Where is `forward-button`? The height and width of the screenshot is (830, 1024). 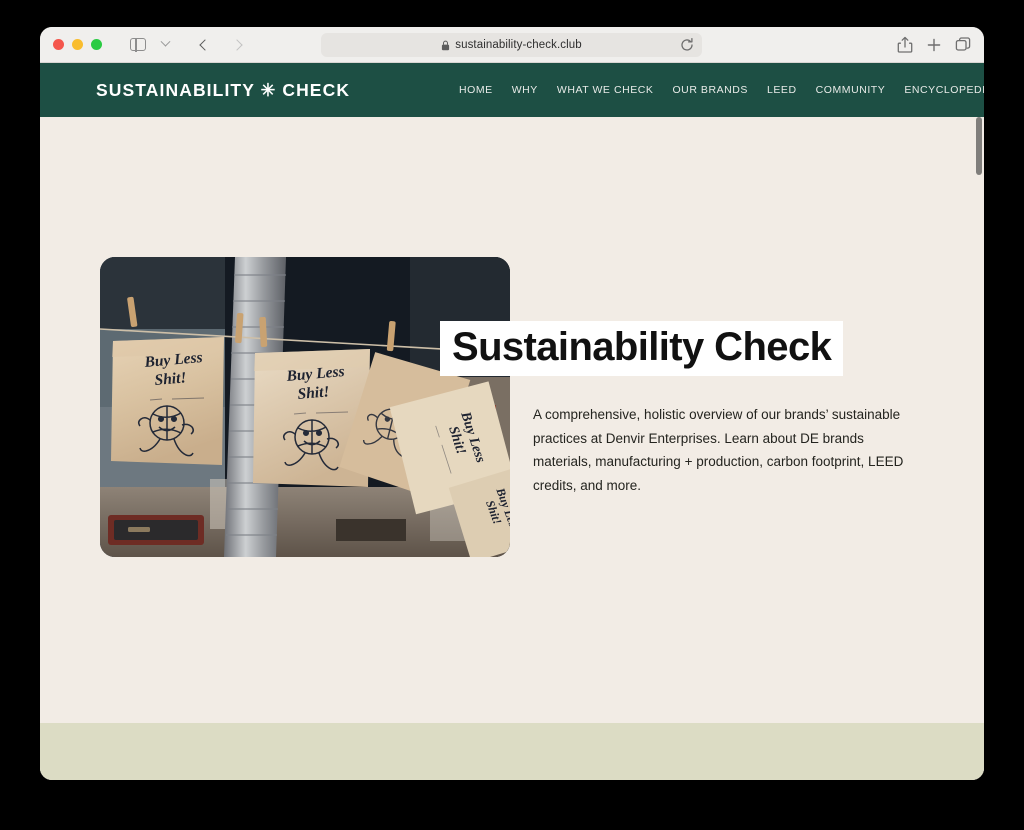 forward-button is located at coordinates (237, 45).